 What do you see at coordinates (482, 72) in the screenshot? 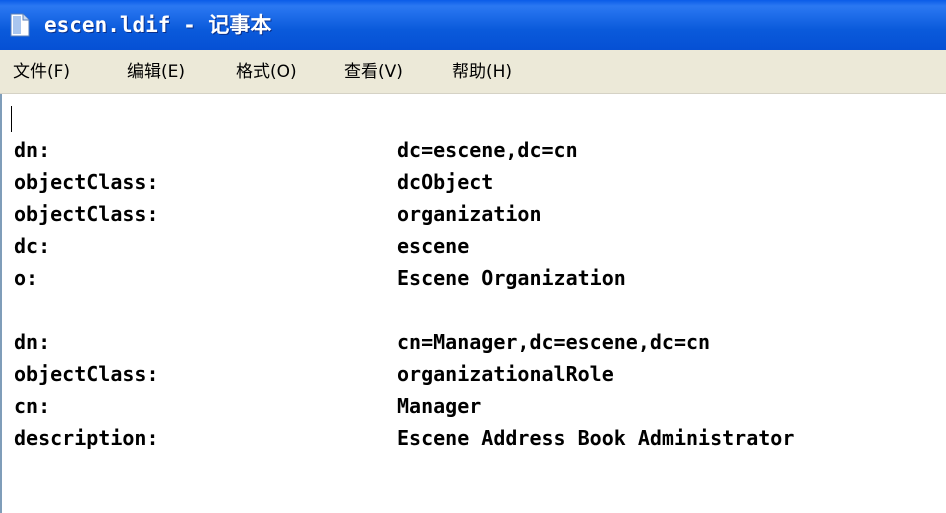
I see `menu-help: 帮助(H)` at bounding box center [482, 72].